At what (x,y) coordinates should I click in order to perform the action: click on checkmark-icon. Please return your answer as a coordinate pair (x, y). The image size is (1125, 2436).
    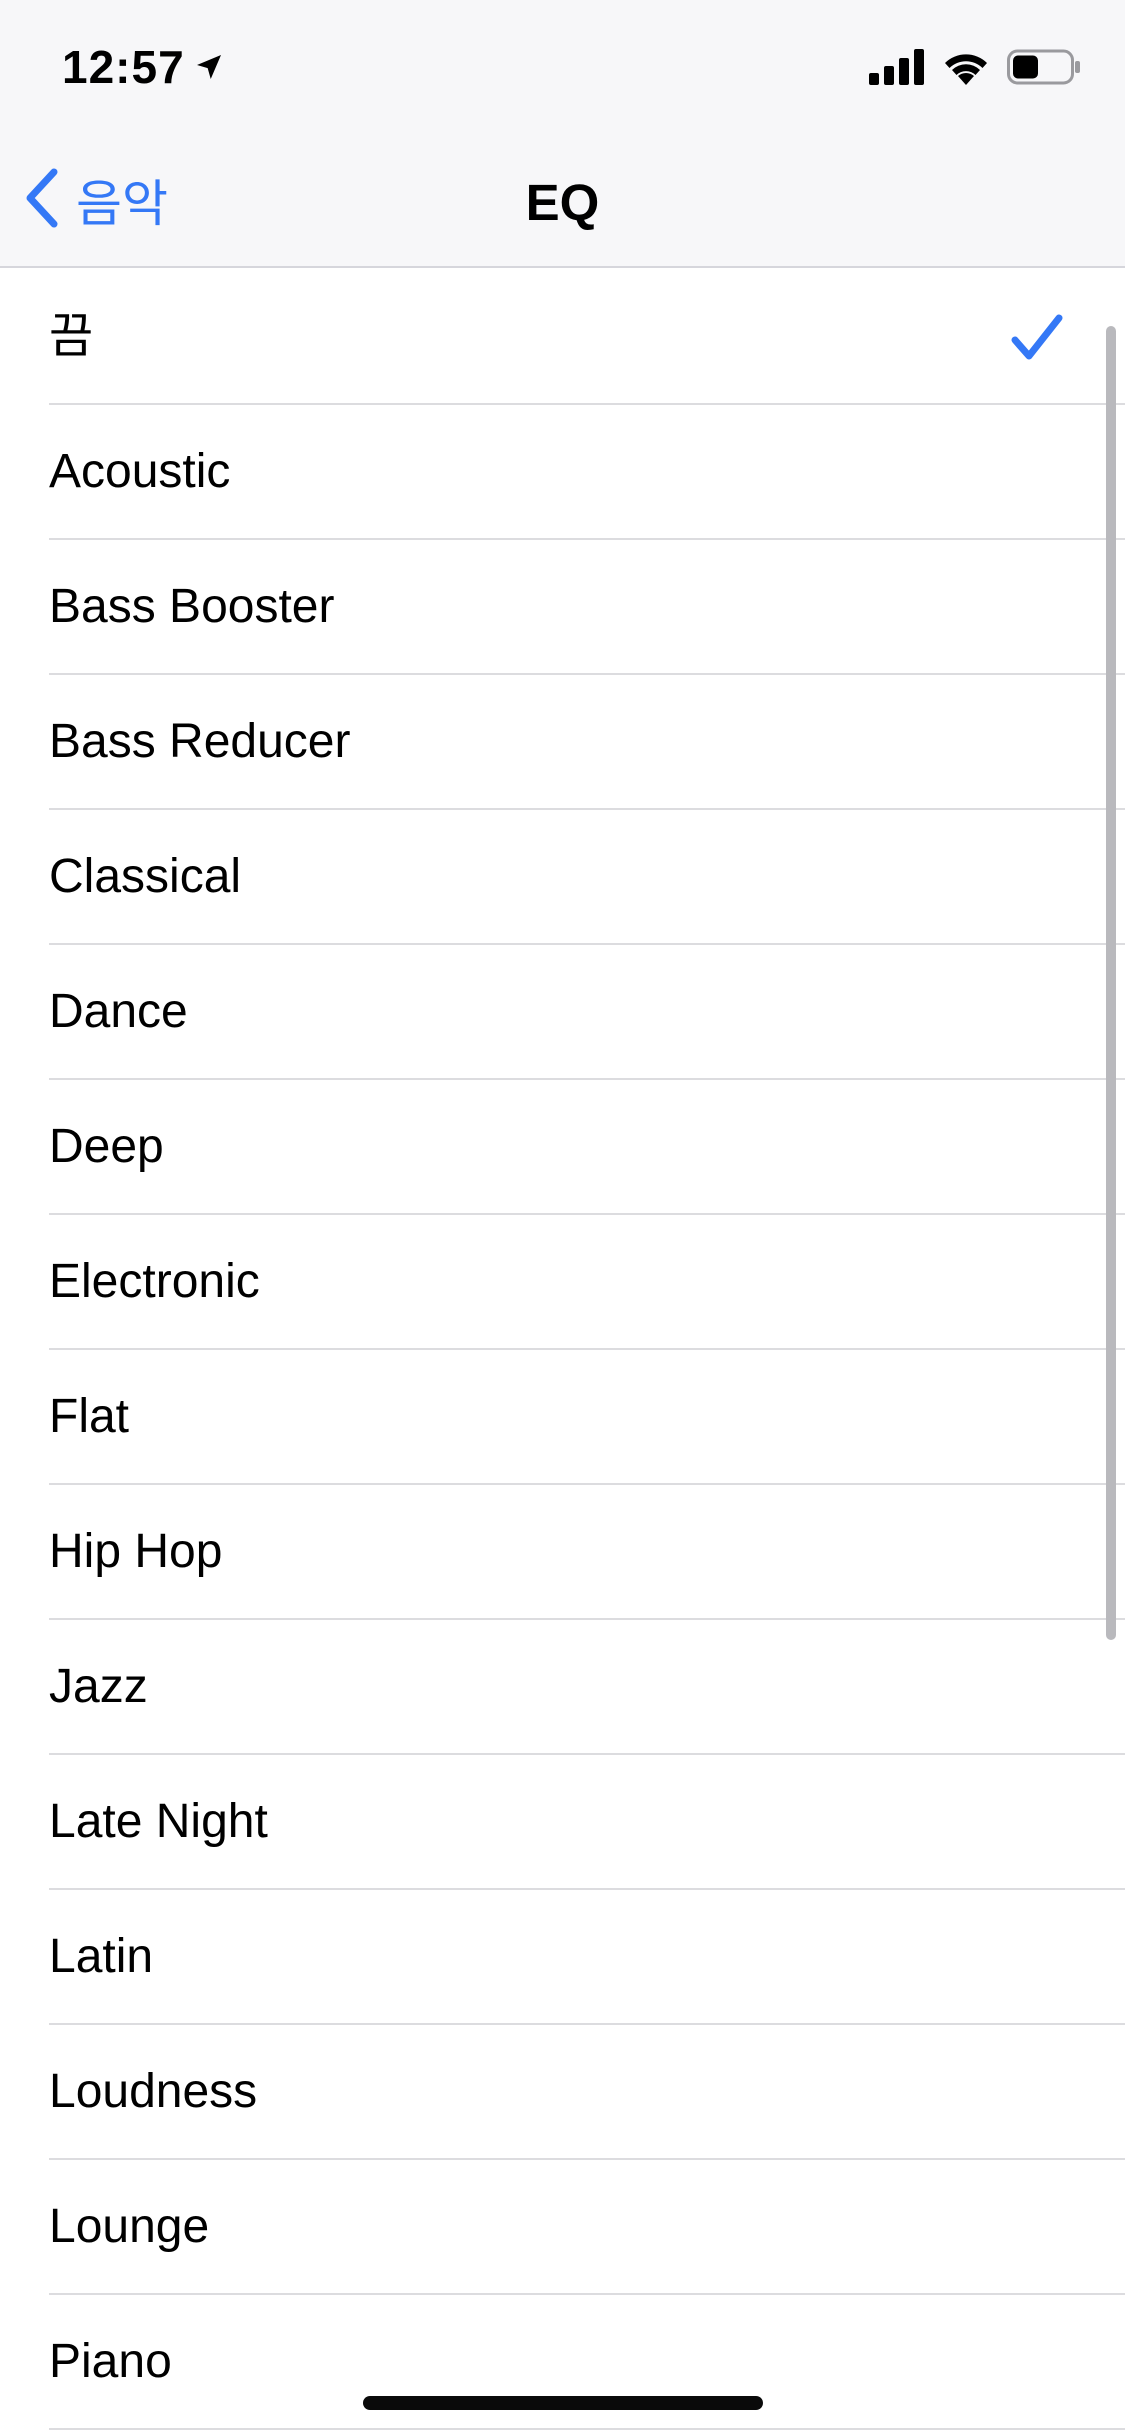
    Looking at the image, I should click on (1037, 340).